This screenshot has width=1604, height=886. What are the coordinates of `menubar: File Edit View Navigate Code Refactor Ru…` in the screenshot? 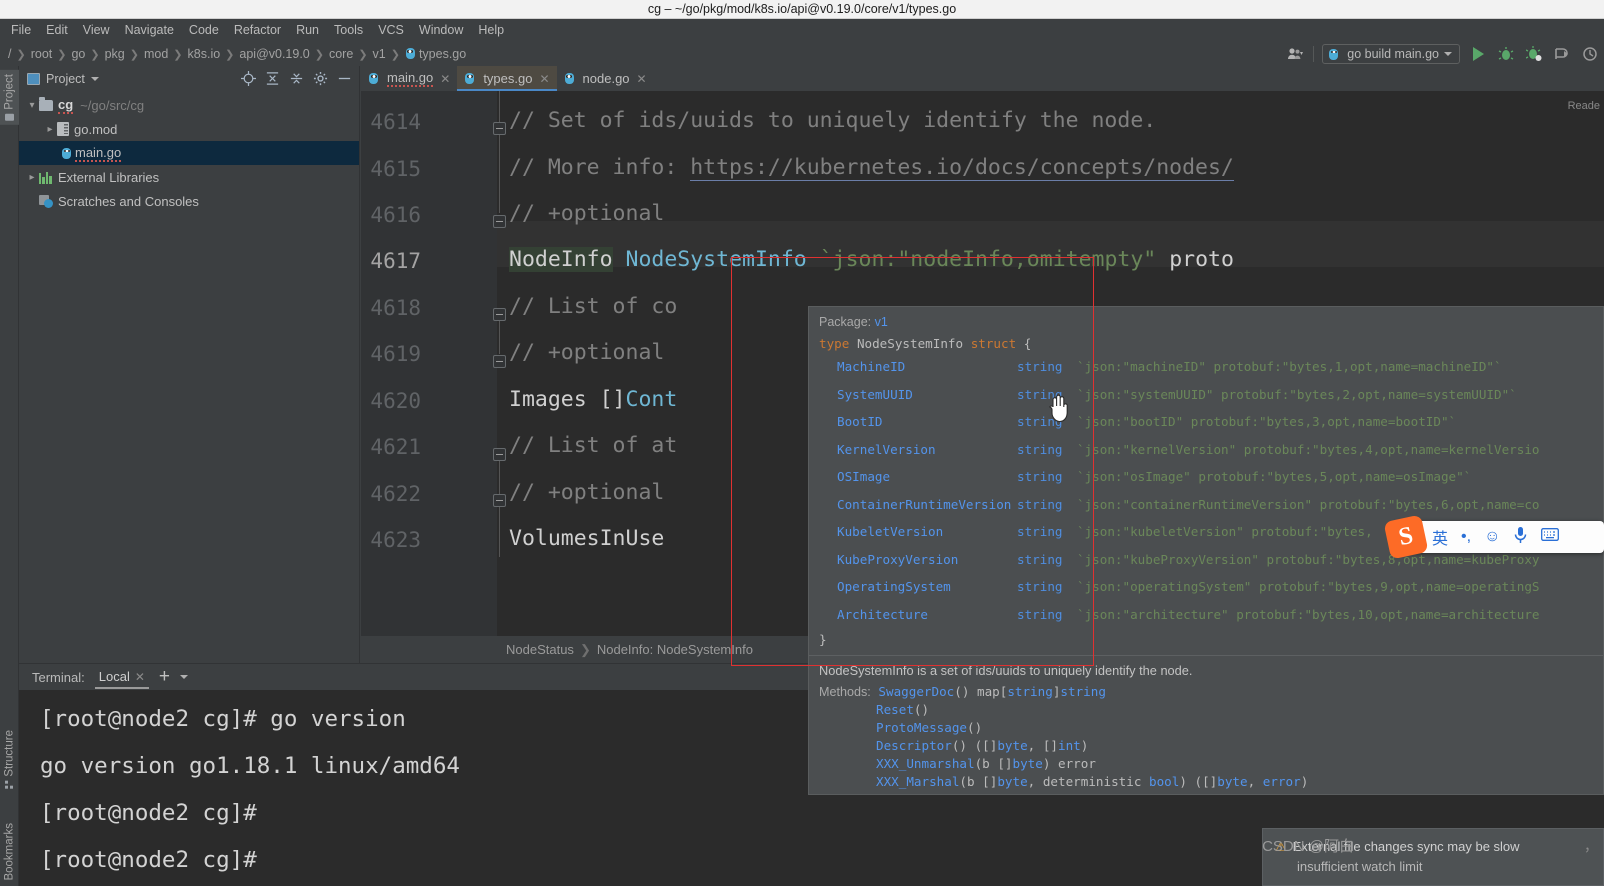 It's located at (802, 30).